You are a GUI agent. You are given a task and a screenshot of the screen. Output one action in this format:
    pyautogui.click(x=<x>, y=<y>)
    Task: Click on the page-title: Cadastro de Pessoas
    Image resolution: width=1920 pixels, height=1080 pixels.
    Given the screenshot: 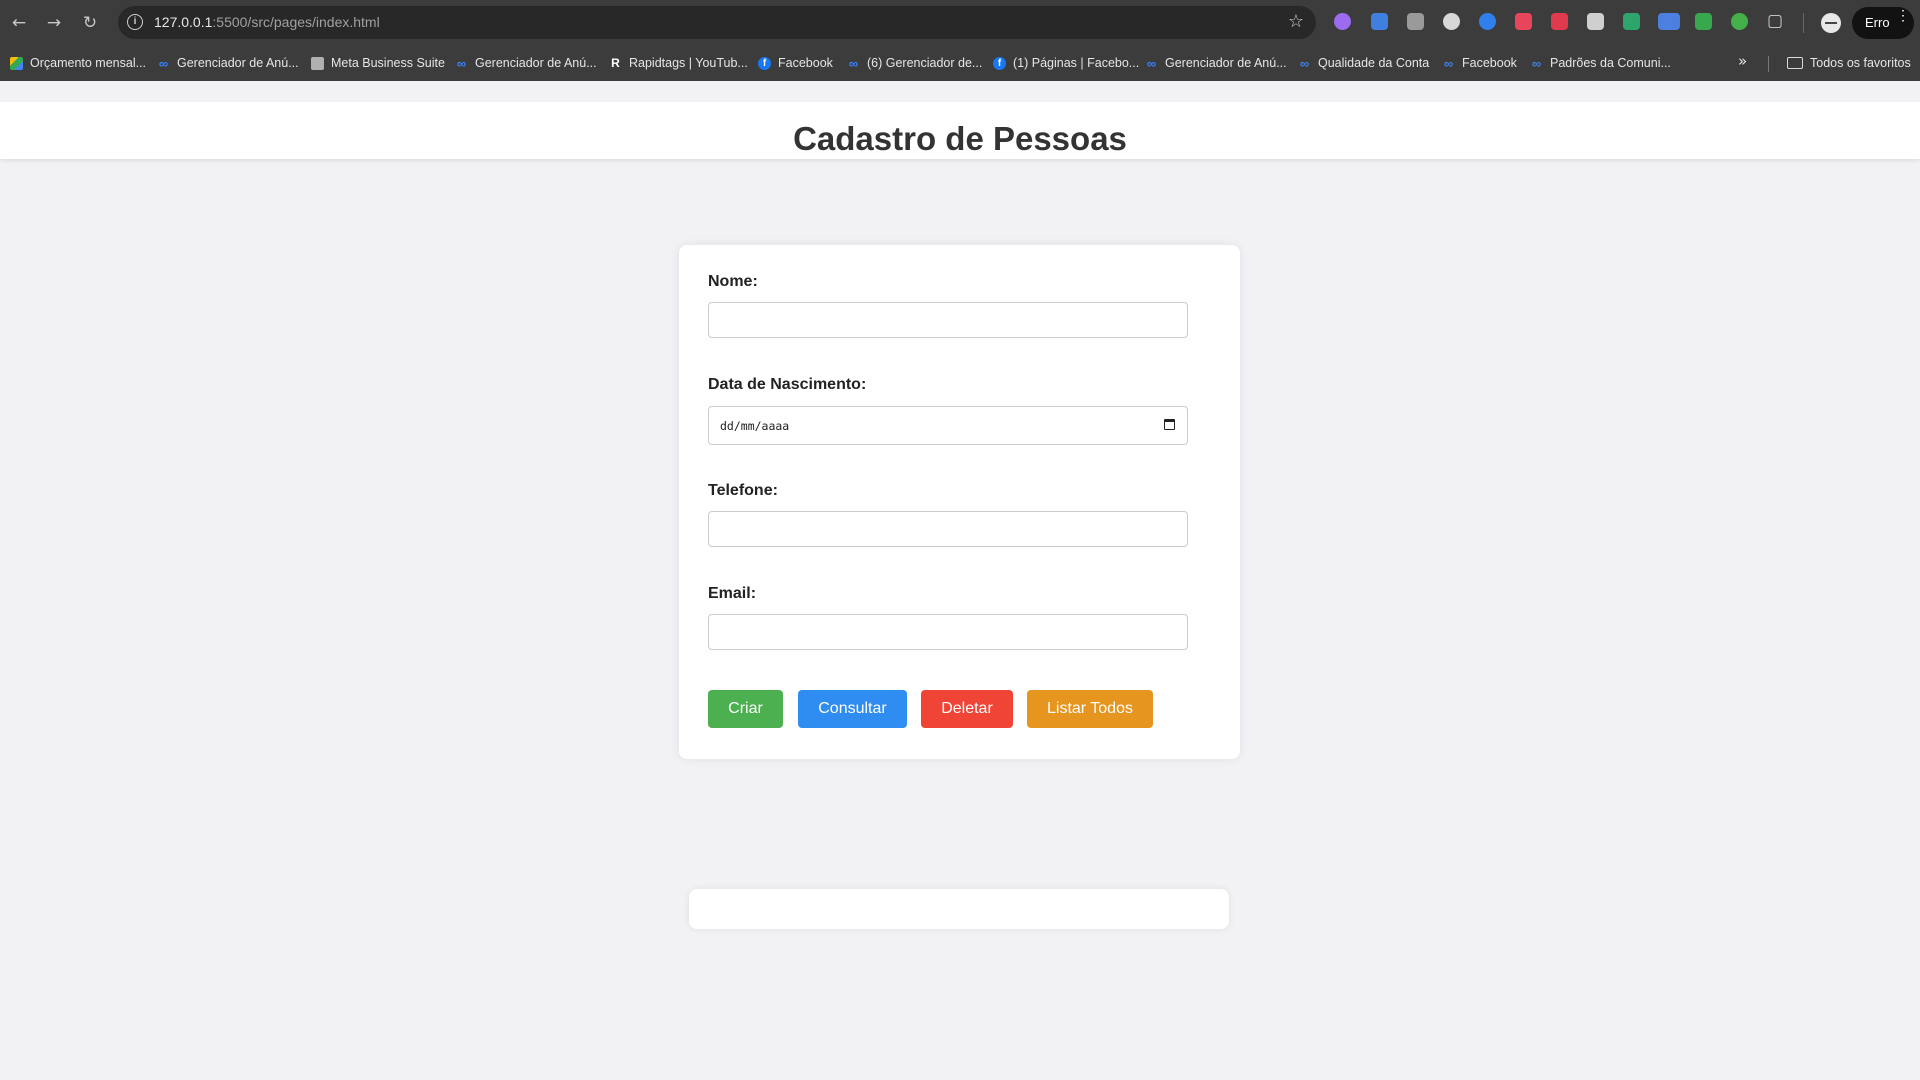 What is the action you would take?
    pyautogui.click(x=960, y=138)
    